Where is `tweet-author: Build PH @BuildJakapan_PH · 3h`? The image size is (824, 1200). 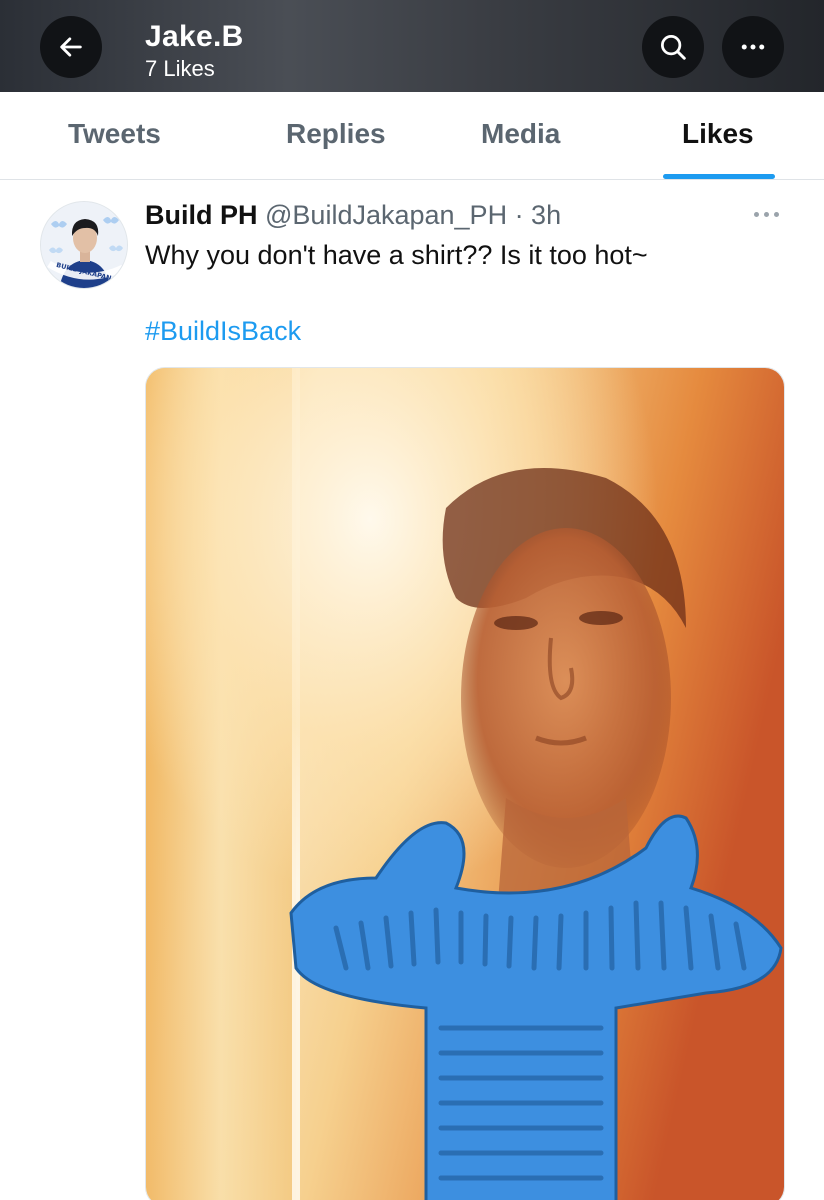 tweet-author: Build PH @BuildJakapan_PH · 3h is located at coordinates (353, 215).